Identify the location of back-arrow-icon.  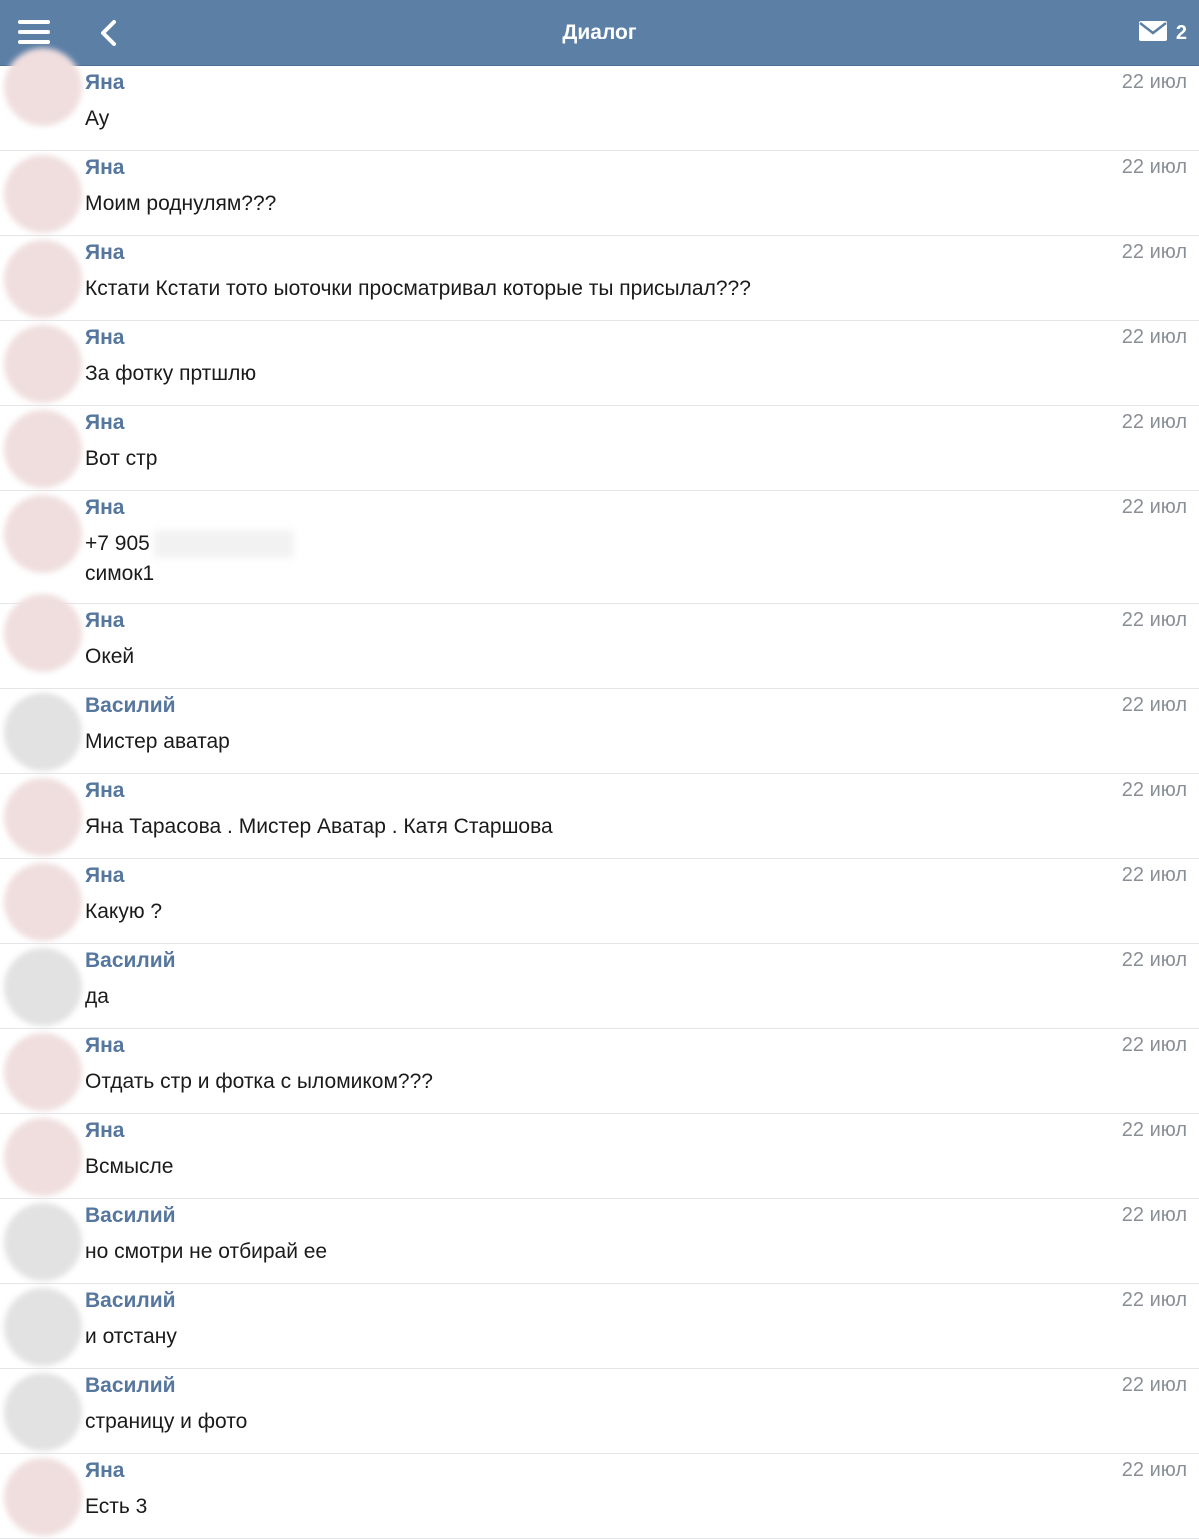
(109, 33).